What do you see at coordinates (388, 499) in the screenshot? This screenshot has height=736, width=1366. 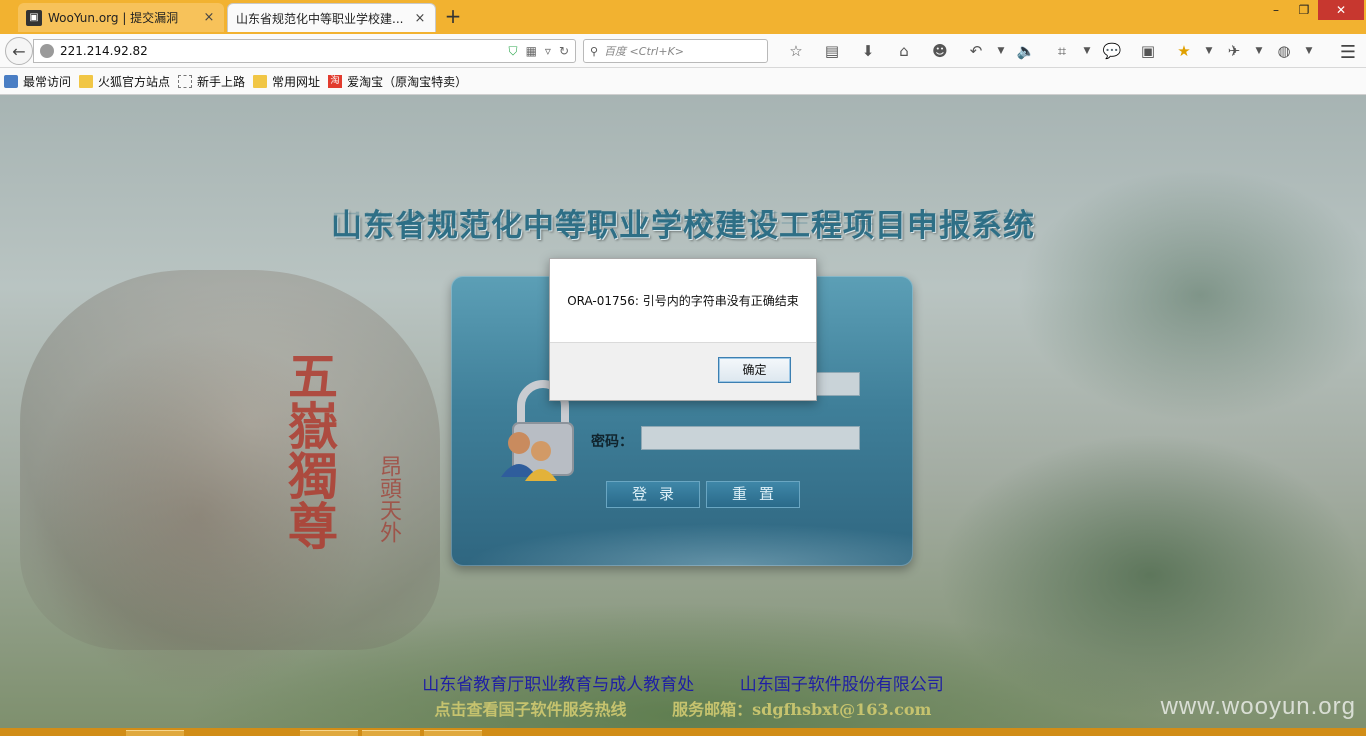 I see `rock-inscription-small: 昂頭天外` at bounding box center [388, 499].